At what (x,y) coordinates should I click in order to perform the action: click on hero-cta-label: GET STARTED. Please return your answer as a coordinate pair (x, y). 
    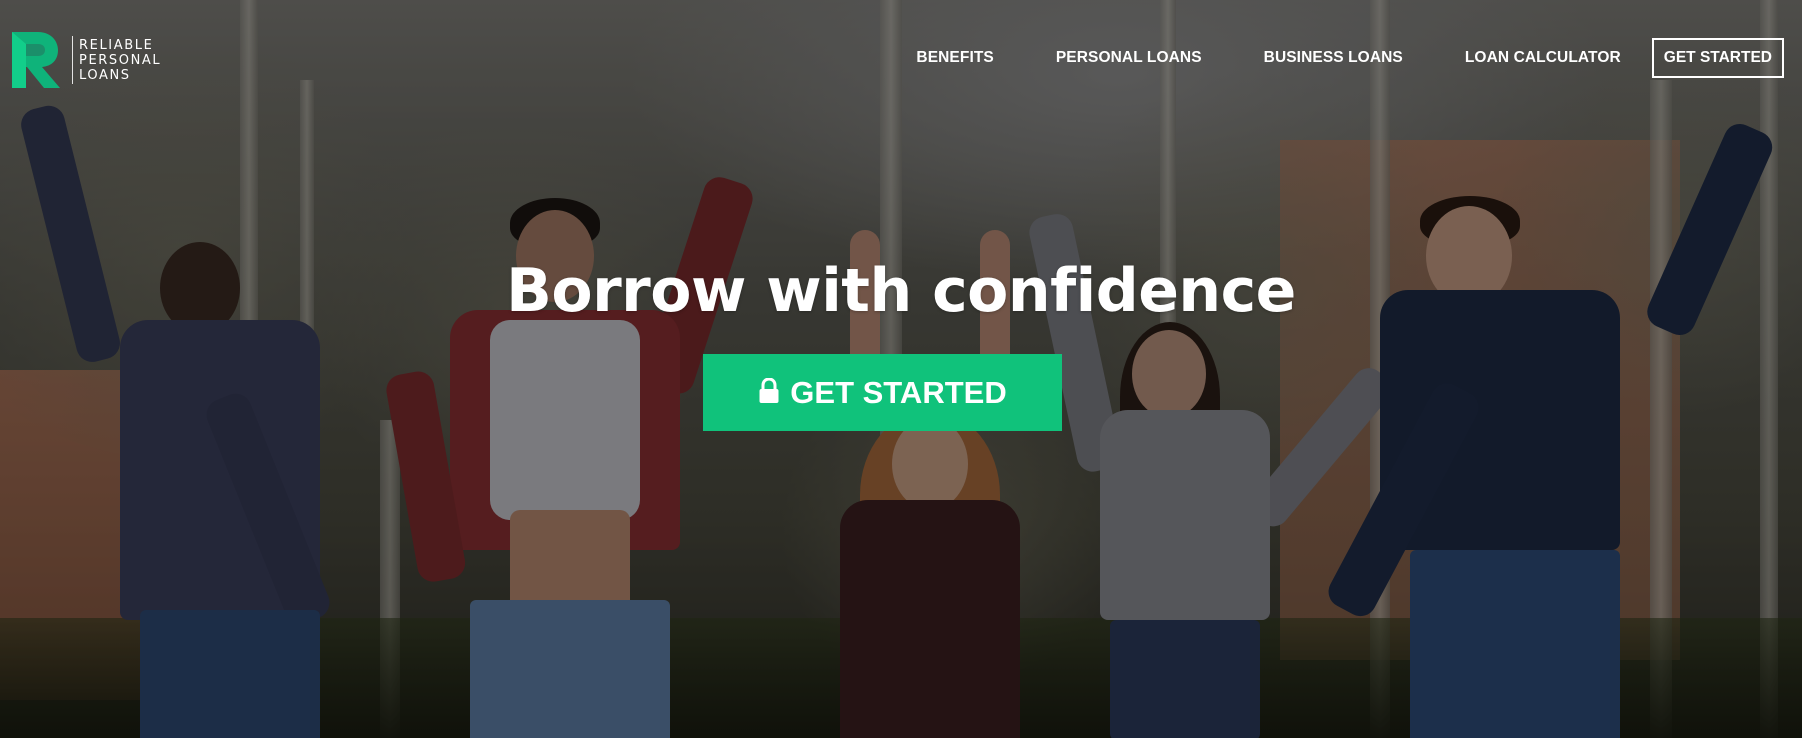
    Looking at the image, I should click on (898, 392).